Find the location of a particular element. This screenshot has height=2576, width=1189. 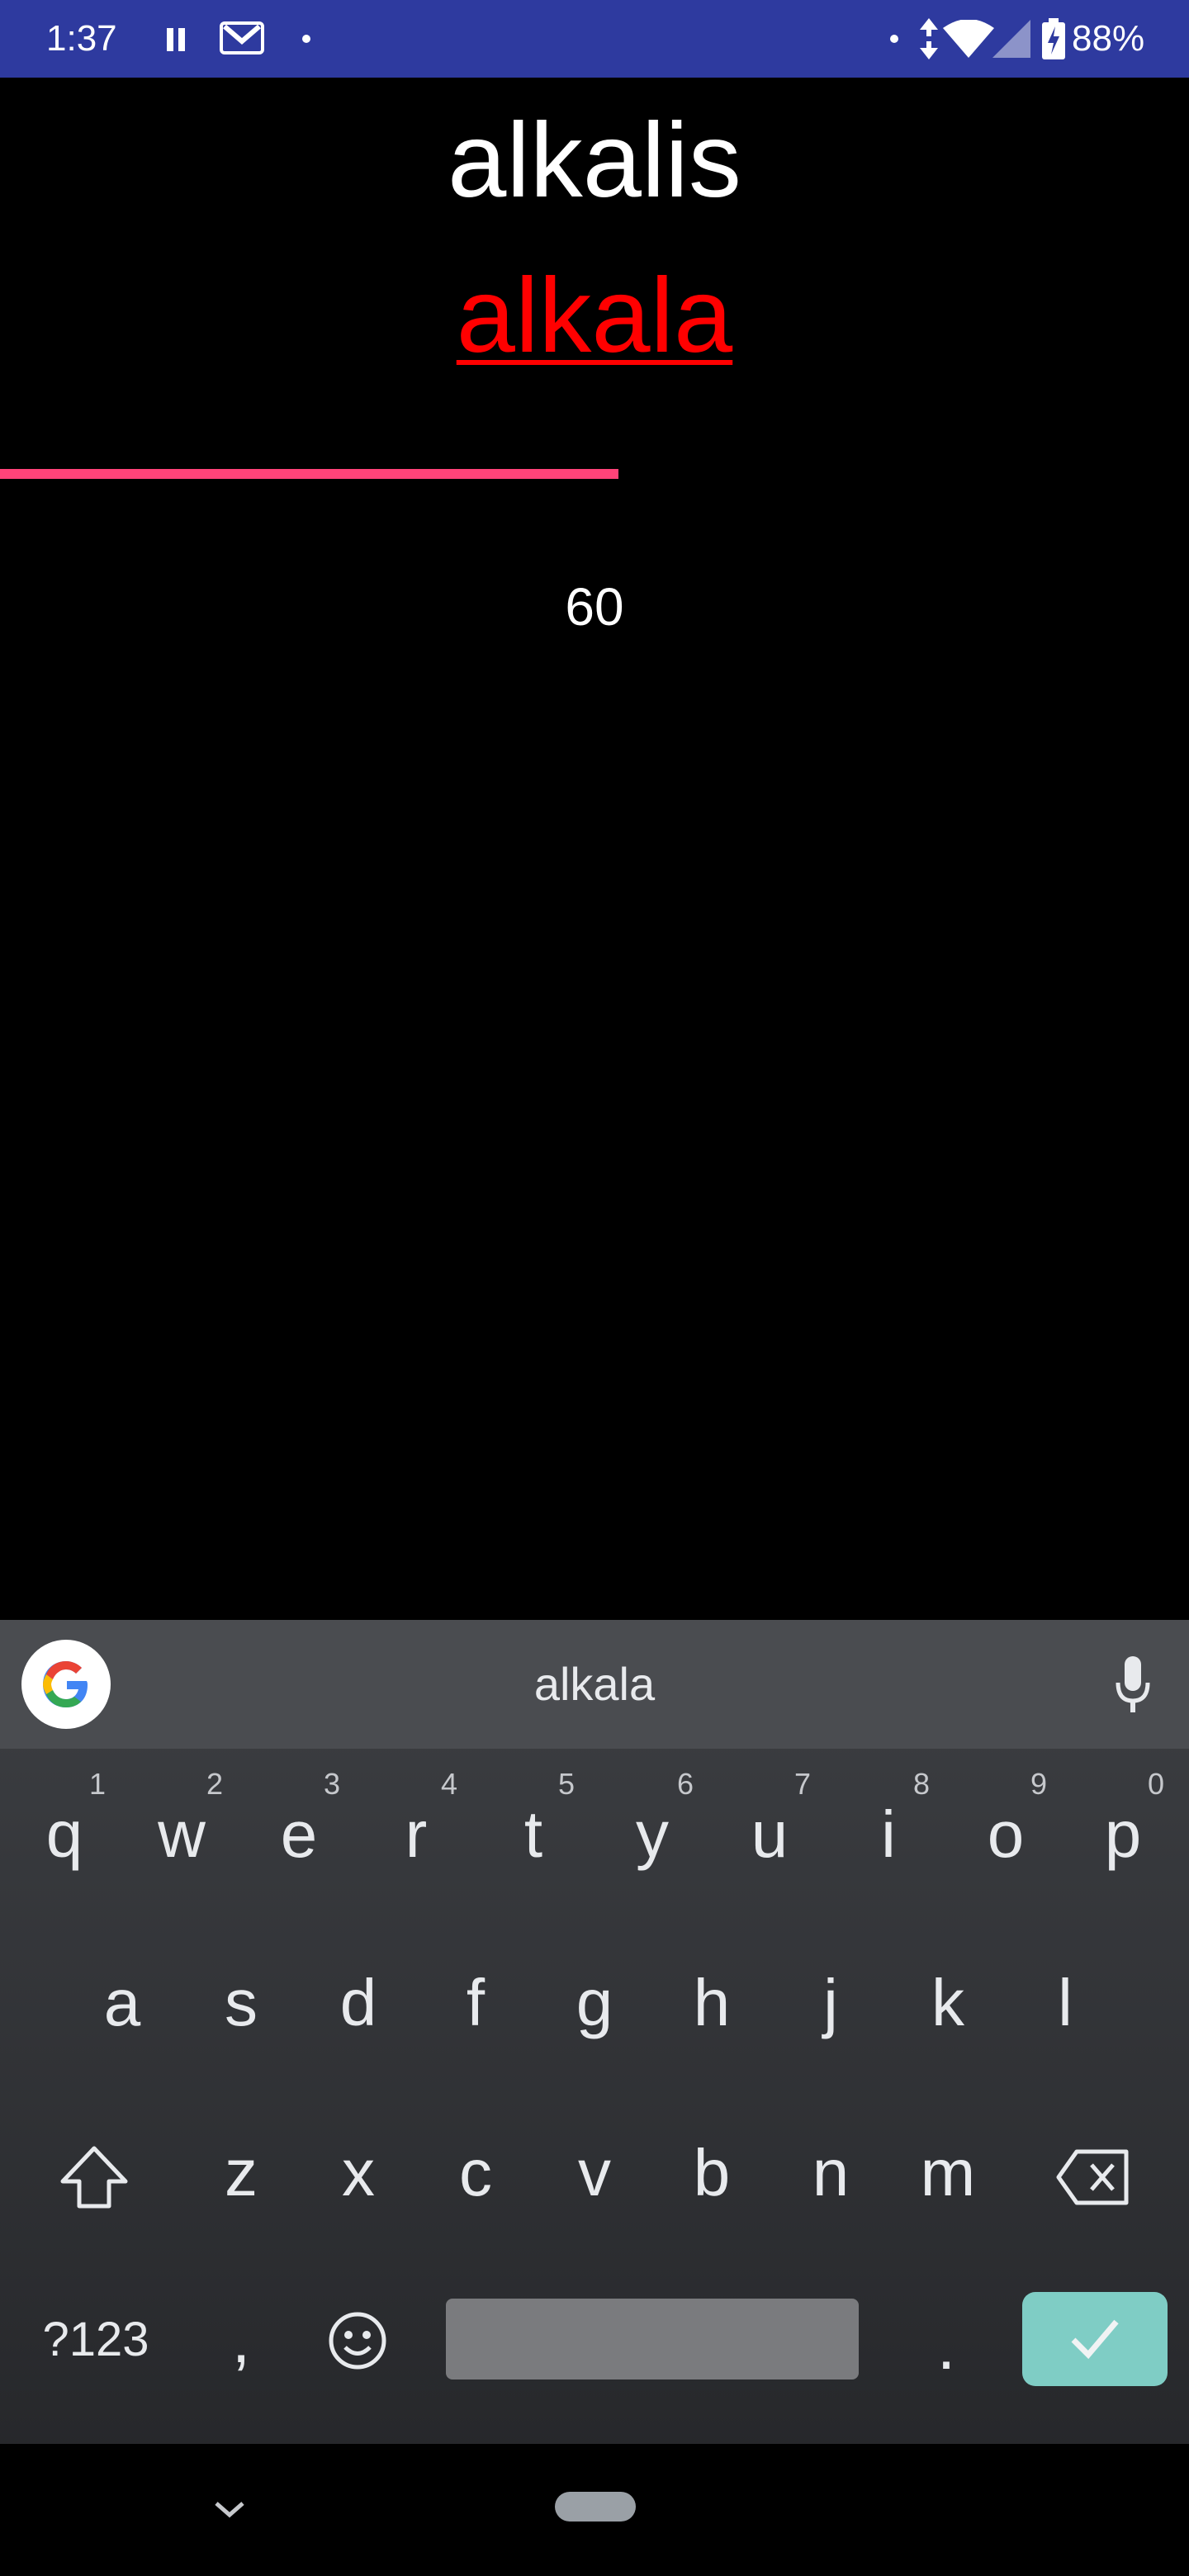

progress-bar is located at coordinates (594, 474).